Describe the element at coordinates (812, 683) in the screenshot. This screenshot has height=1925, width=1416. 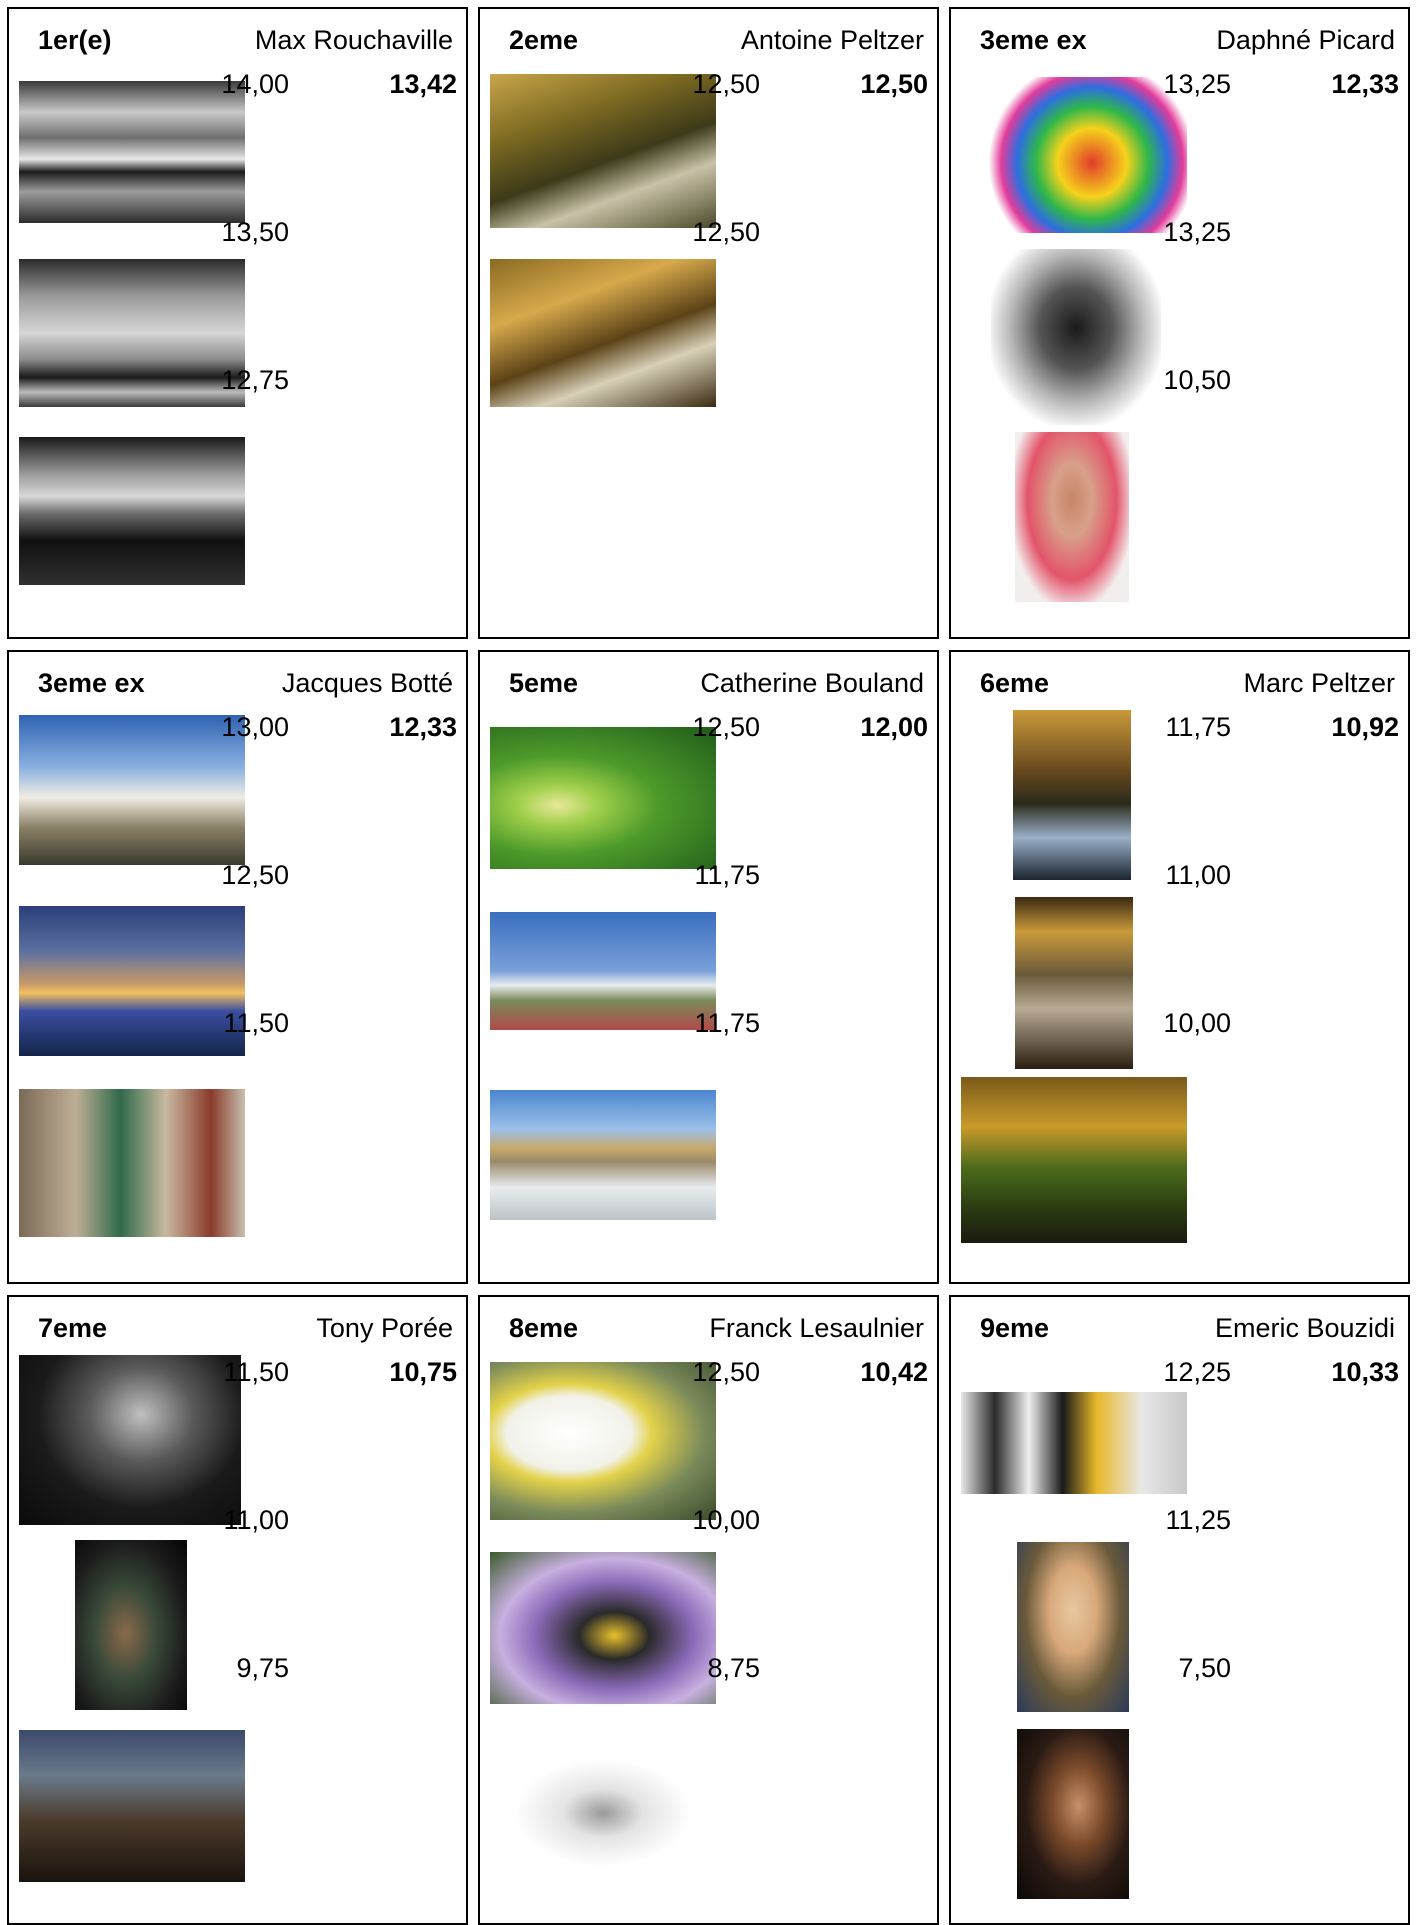
I see `photographer-name: Catherine Bouland` at that location.